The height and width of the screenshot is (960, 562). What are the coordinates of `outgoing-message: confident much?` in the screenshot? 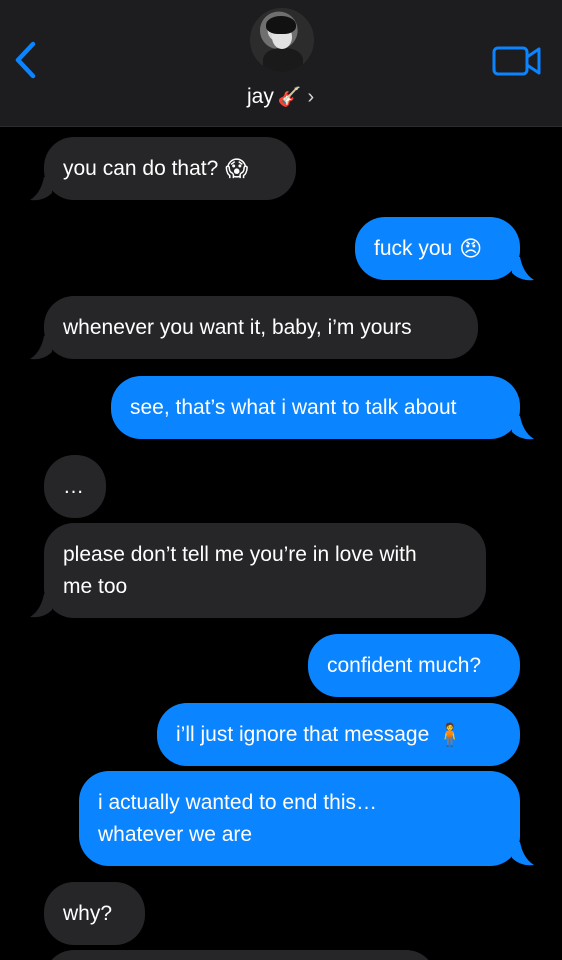 It's located at (414, 665).